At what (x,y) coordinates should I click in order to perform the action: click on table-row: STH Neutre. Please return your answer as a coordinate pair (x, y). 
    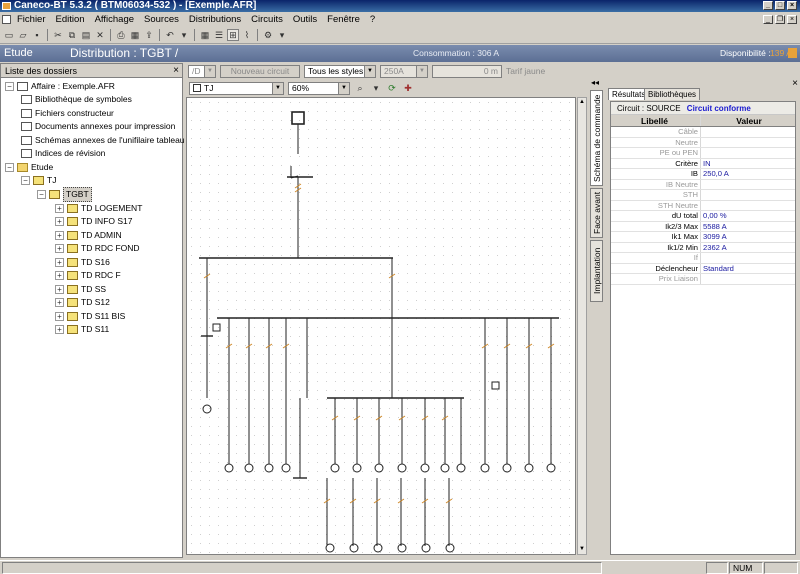
    Looking at the image, I should click on (703, 205).